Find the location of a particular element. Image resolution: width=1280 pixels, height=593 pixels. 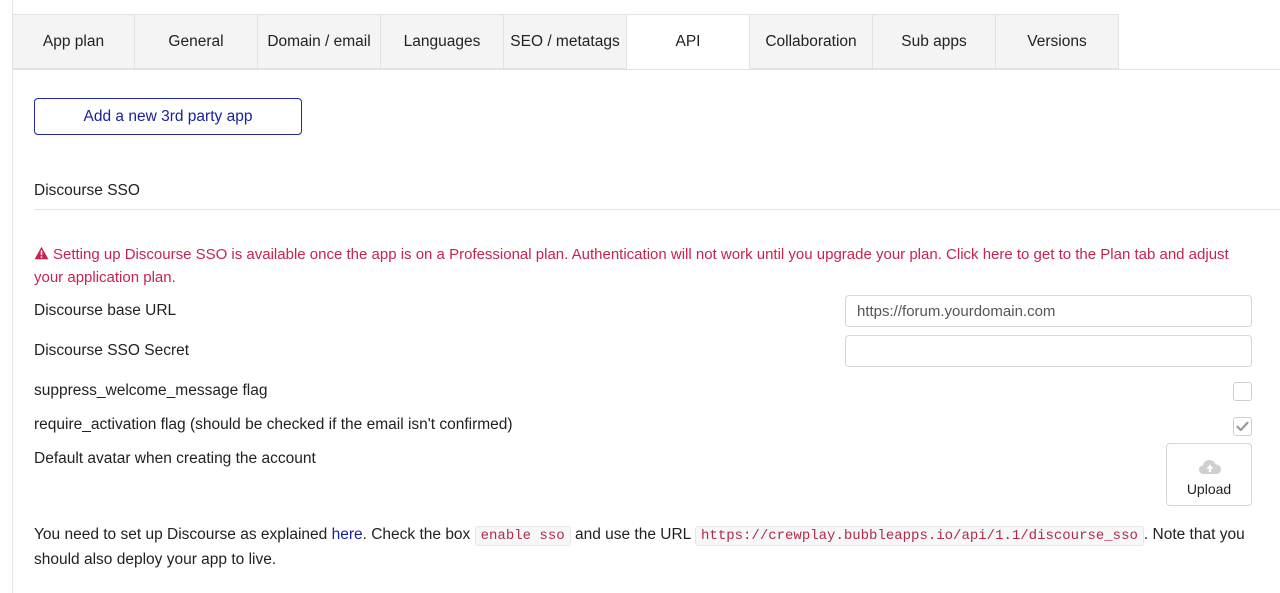

checkmark-icon is located at coordinates (1242, 426).